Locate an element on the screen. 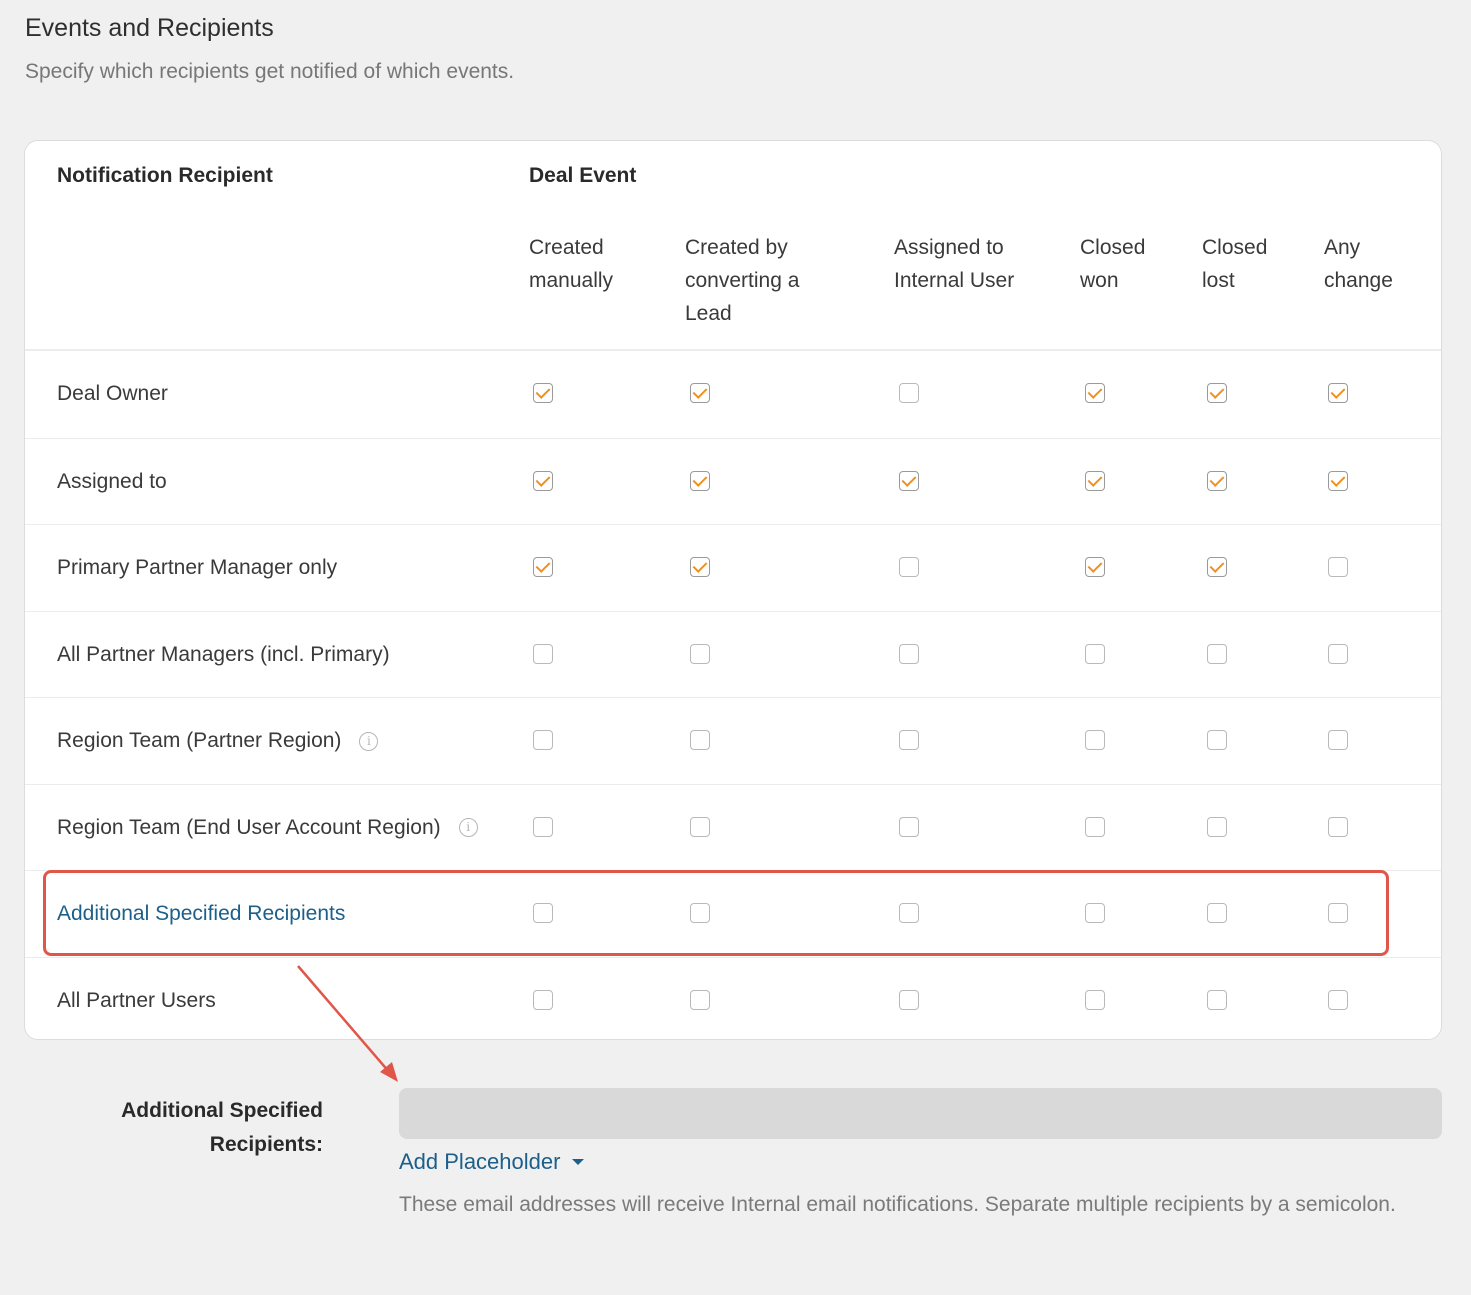 The width and height of the screenshot is (1471, 1295). col-header-created-by-converting: Created by converting a Lead is located at coordinates (742, 280).